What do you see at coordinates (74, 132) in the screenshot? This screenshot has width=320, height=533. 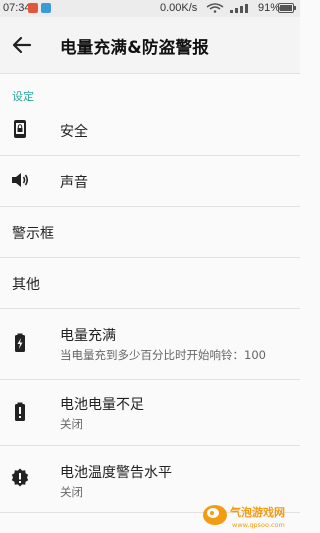 I see `item-label: 安全` at bounding box center [74, 132].